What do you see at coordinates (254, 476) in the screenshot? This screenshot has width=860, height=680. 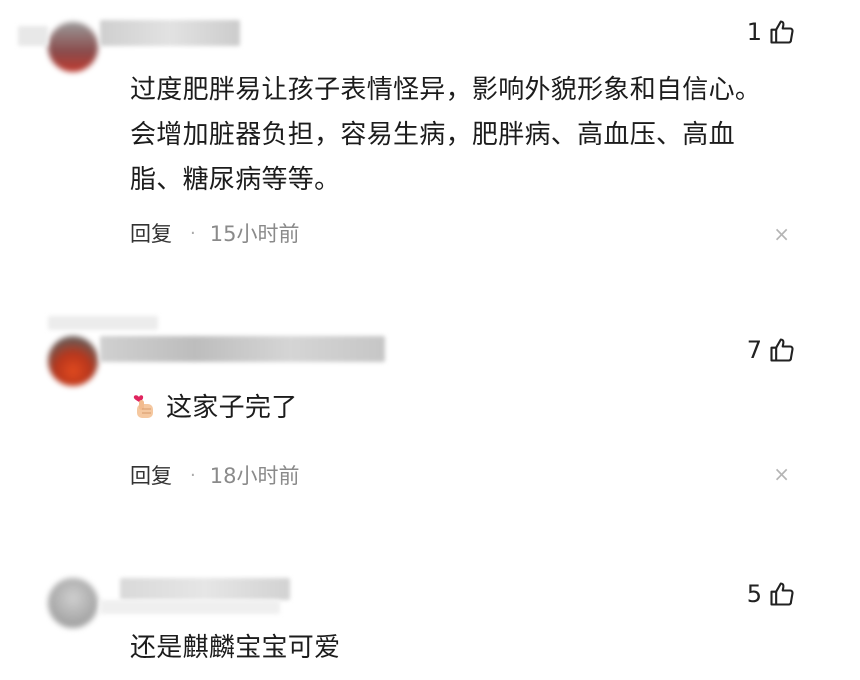 I see `timestamp: 18小时前` at bounding box center [254, 476].